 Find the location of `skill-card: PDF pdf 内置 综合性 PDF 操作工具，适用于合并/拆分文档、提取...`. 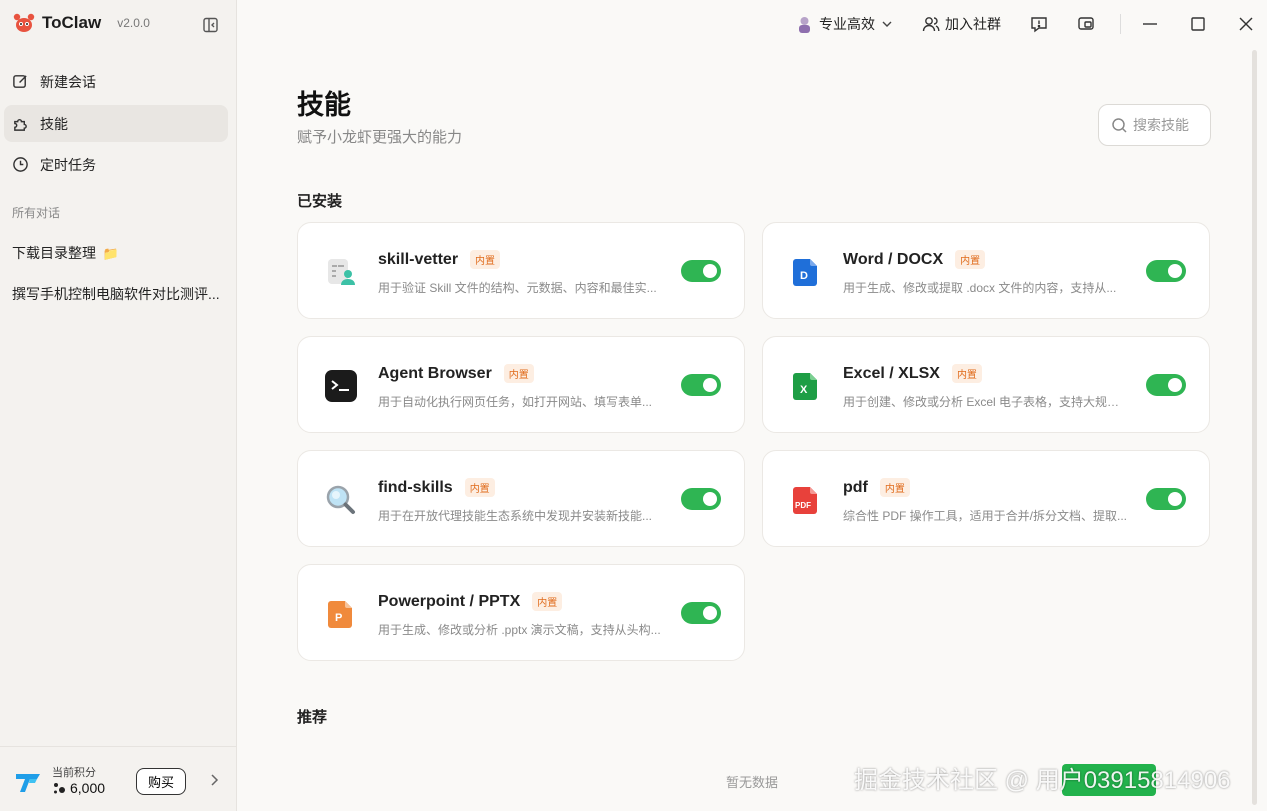

skill-card: PDF pdf 内置 综合性 PDF 操作工具，适用于合并/拆分文档、提取... is located at coordinates (986, 498).